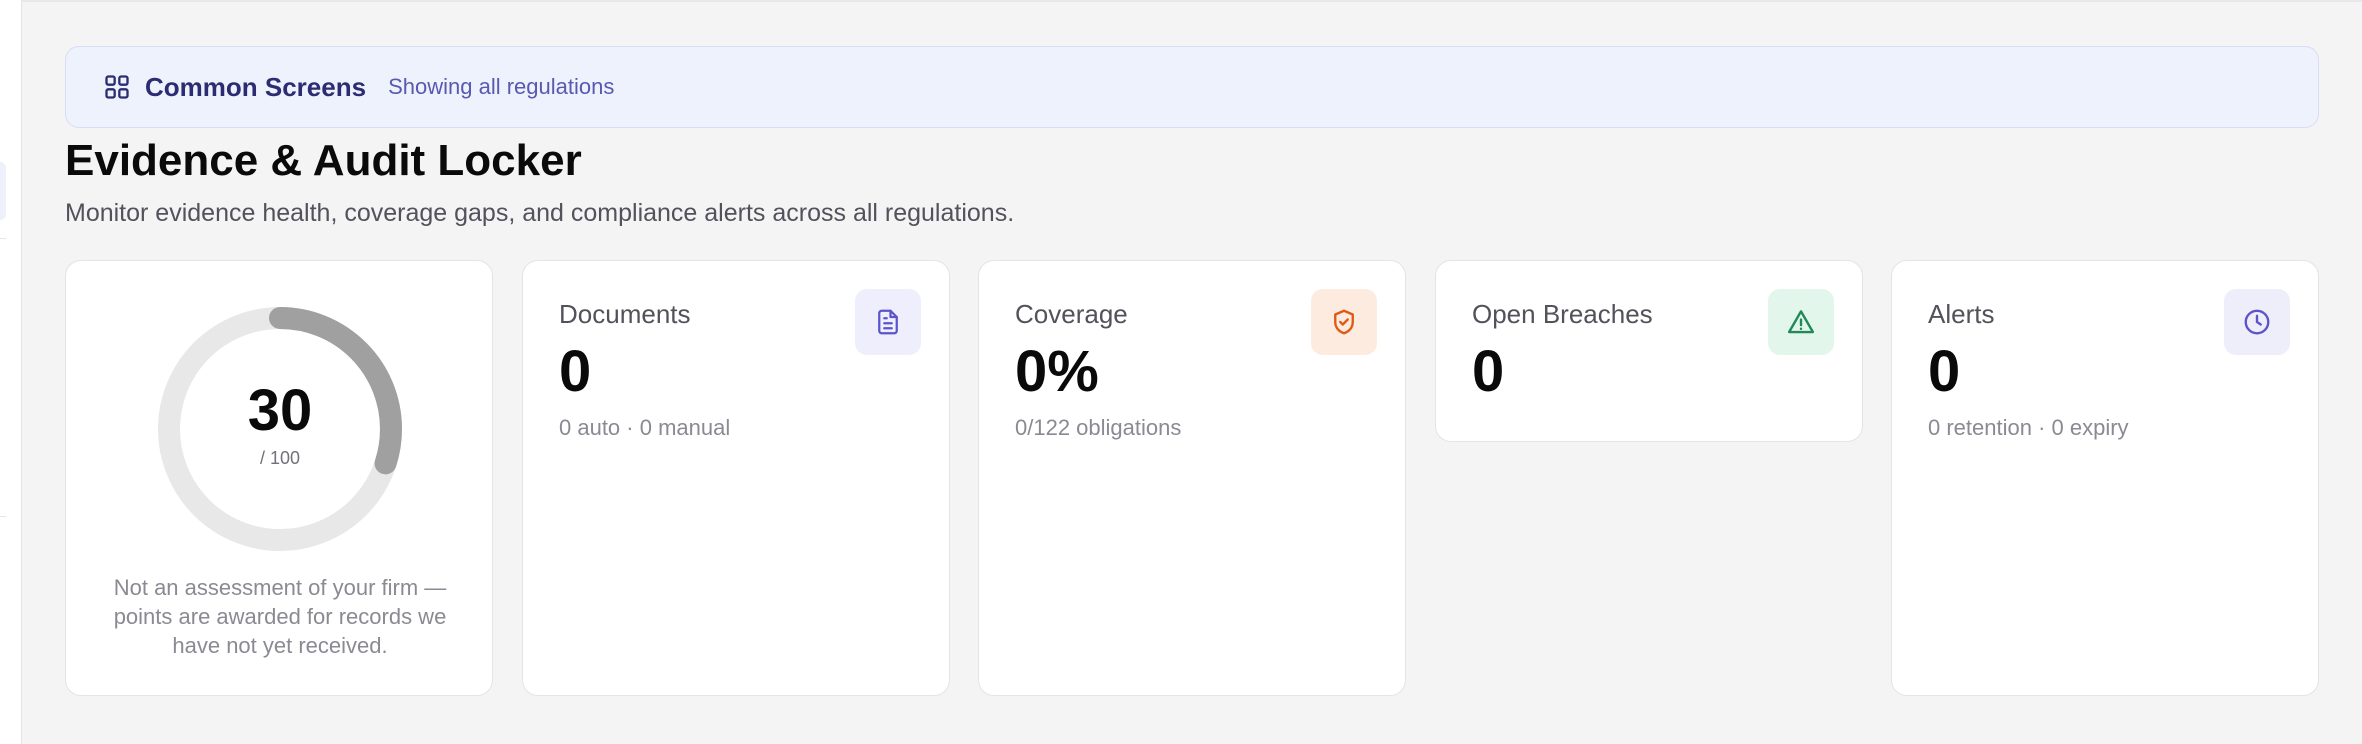 The image size is (2362, 744). I want to click on clock-icon, so click(2257, 322).